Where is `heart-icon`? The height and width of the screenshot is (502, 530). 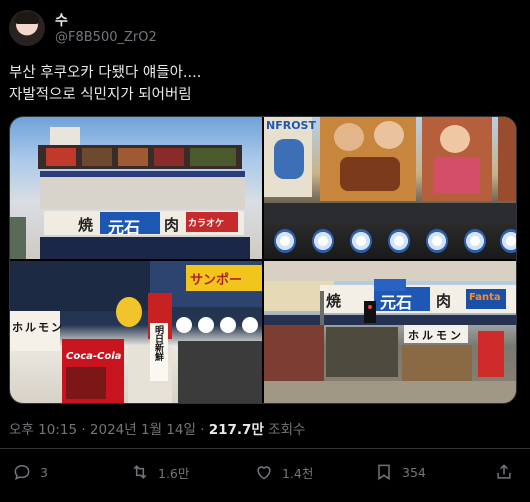
heart-icon is located at coordinates (264, 473).